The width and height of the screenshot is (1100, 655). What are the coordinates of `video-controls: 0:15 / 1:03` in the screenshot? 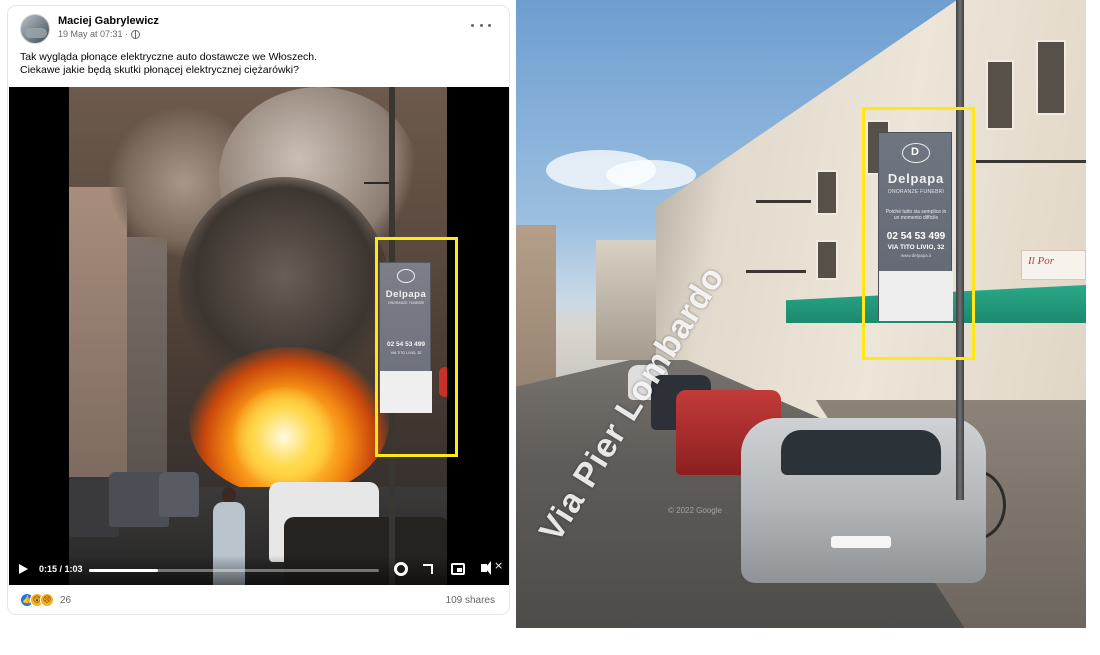 It's located at (259, 570).